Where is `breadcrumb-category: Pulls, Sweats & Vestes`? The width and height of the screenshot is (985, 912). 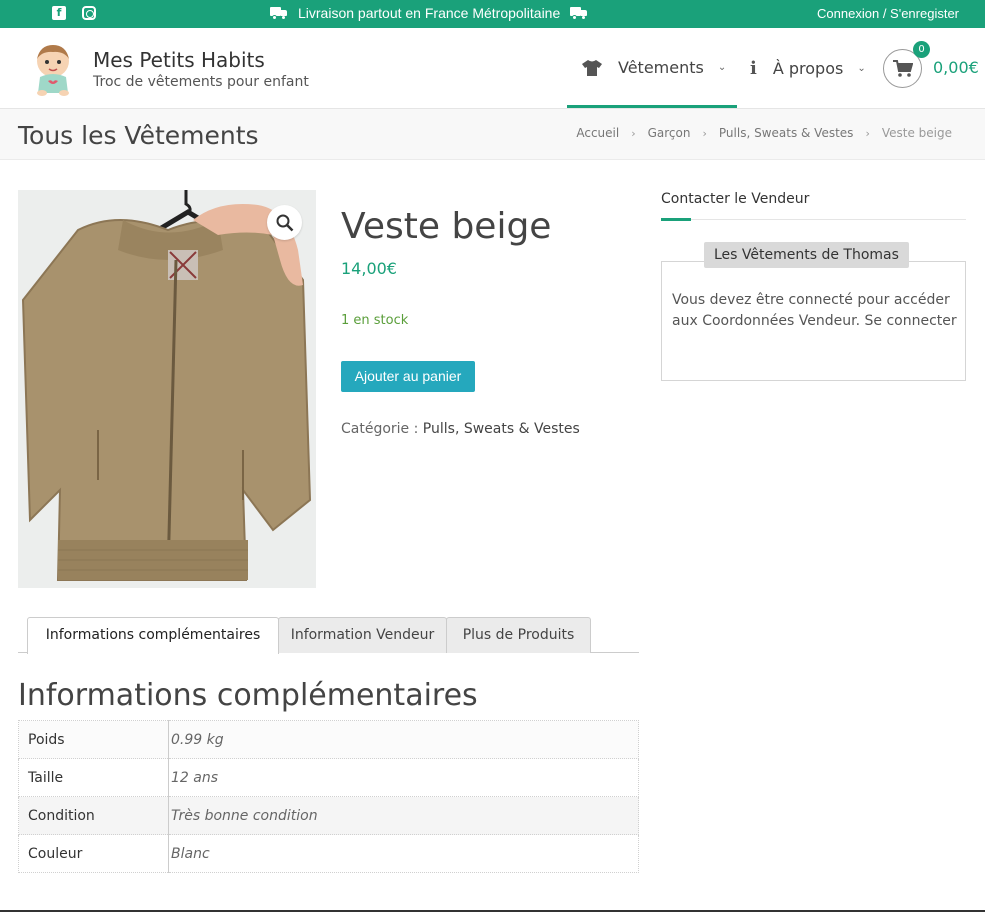
breadcrumb-category: Pulls, Sweats & Vestes is located at coordinates (786, 133).